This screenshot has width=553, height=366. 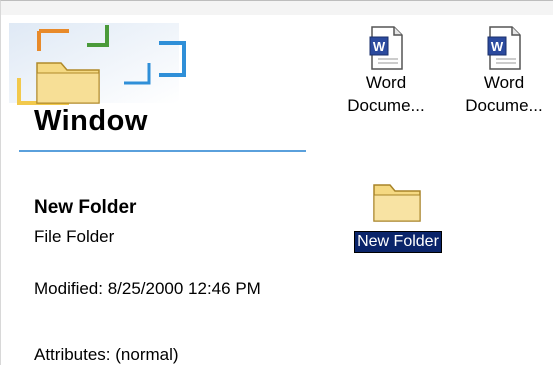 What do you see at coordinates (106, 354) in the screenshot?
I see `selected-item-attributes: Attributes: (normal)` at bounding box center [106, 354].